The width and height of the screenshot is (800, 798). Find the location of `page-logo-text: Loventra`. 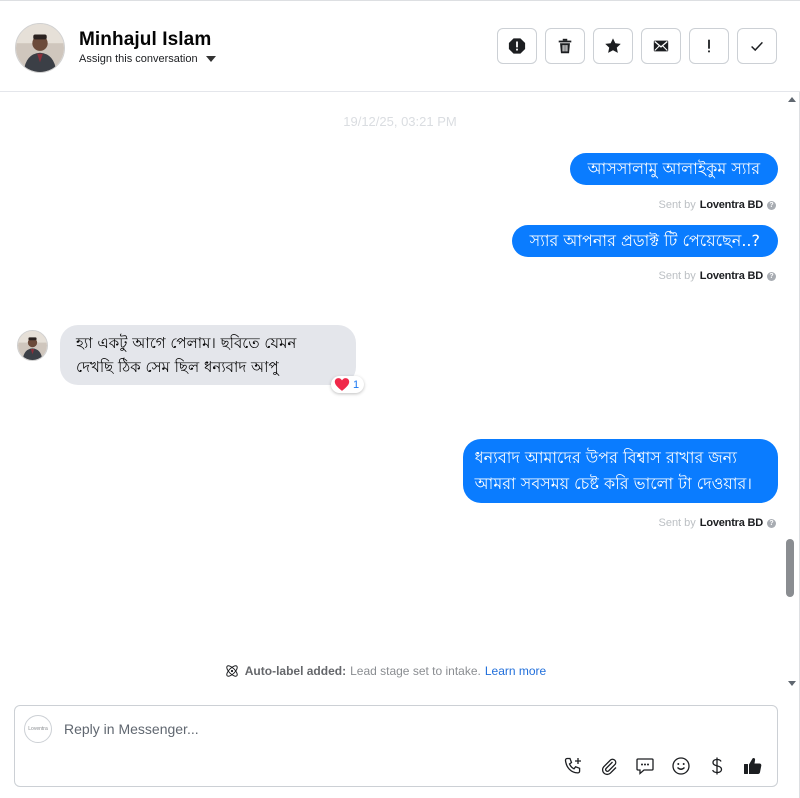

page-logo-text: Loventra is located at coordinates (38, 729).